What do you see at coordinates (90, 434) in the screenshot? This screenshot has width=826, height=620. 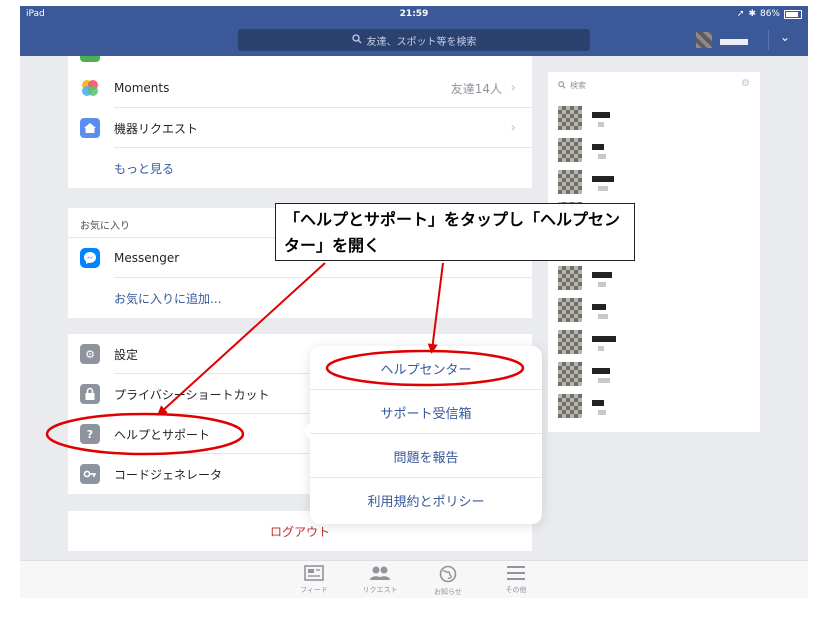 I see `question-icon: ?` at bounding box center [90, 434].